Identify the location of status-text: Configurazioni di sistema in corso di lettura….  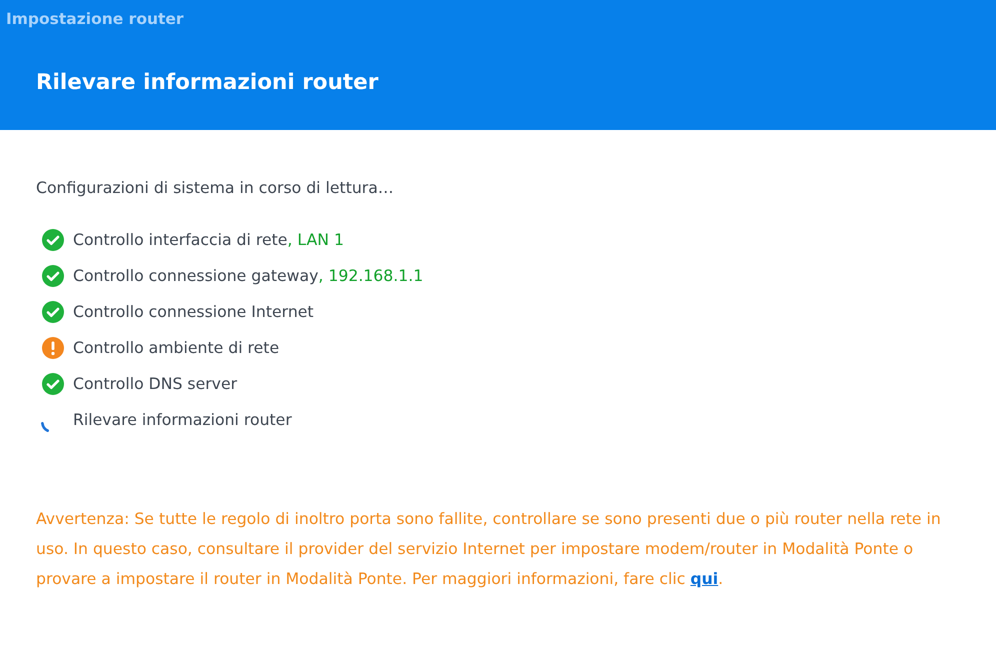
(215, 188).